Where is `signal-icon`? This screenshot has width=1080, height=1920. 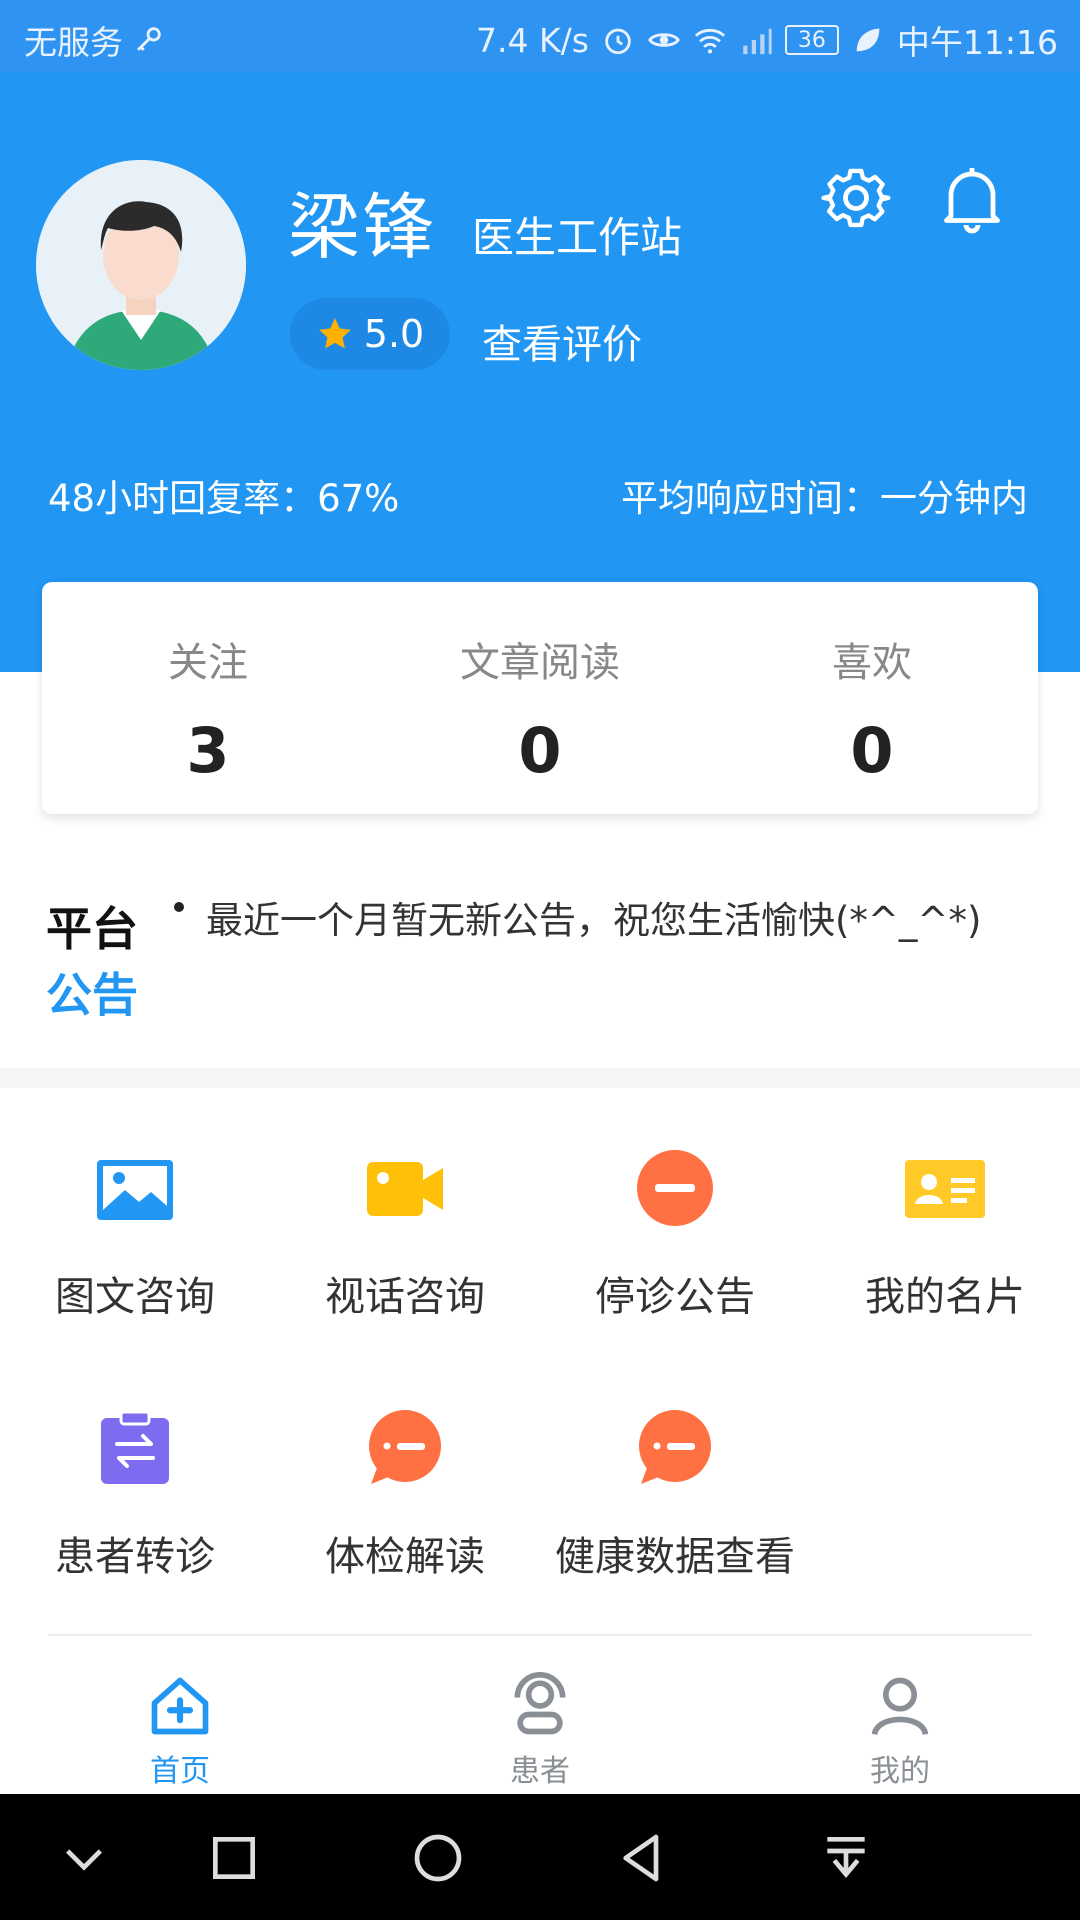 signal-icon is located at coordinates (757, 41).